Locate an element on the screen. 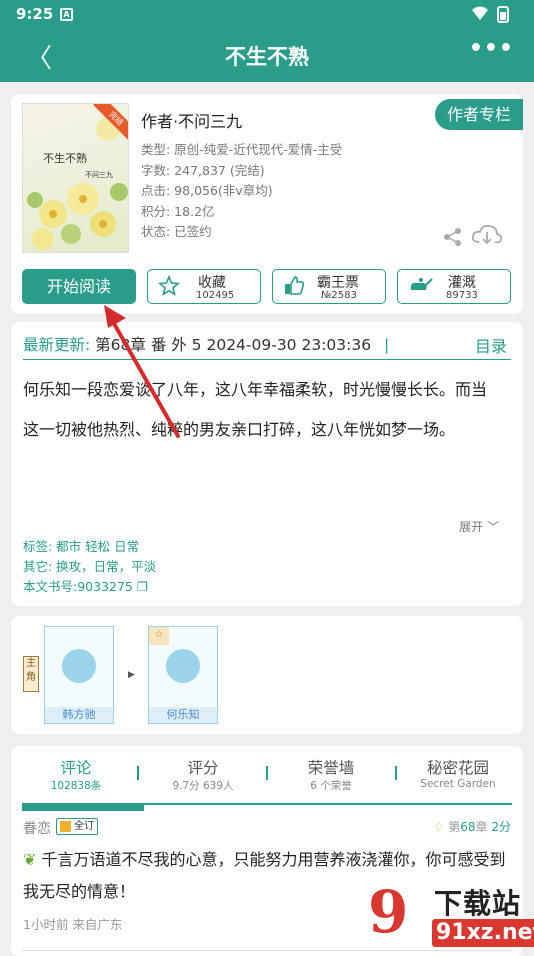 The width and height of the screenshot is (534, 956). top-nav: 〈 不生不熟 ••• is located at coordinates (267, 56).